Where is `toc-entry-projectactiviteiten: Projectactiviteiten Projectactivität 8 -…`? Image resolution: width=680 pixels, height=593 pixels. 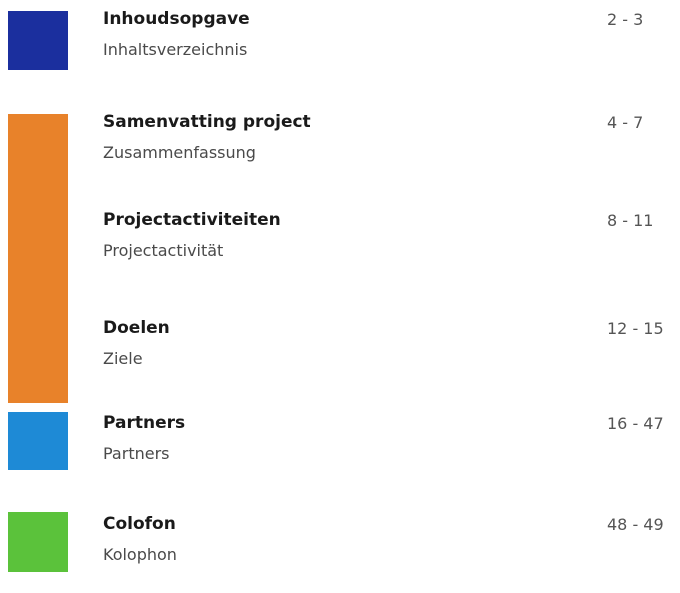
toc-entry-projectactiviteiten: Projectactiviteiten Projectactivität 8 -… is located at coordinates (383, 249).